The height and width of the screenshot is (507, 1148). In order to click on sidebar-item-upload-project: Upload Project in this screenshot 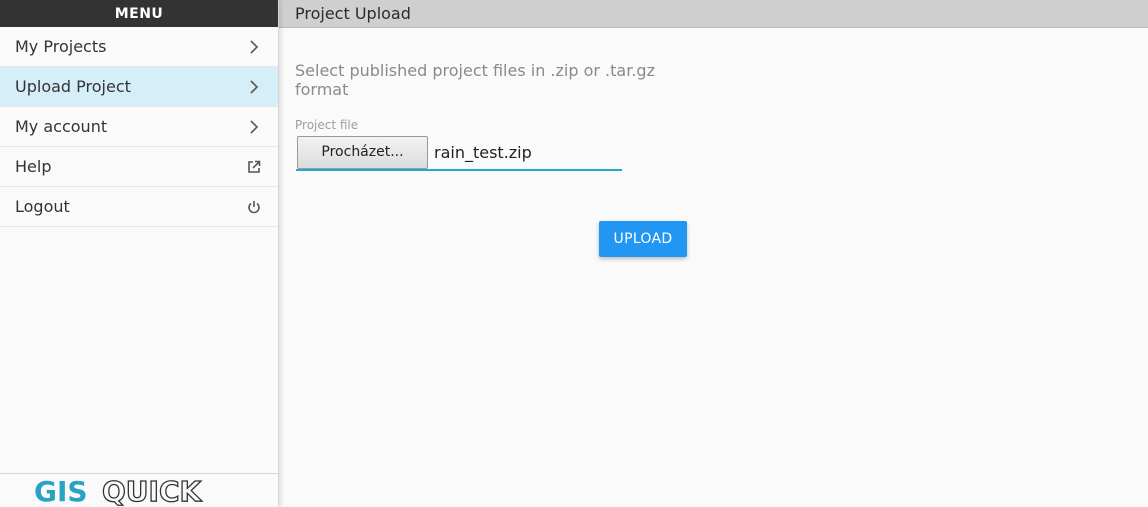, I will do `click(139, 87)`.